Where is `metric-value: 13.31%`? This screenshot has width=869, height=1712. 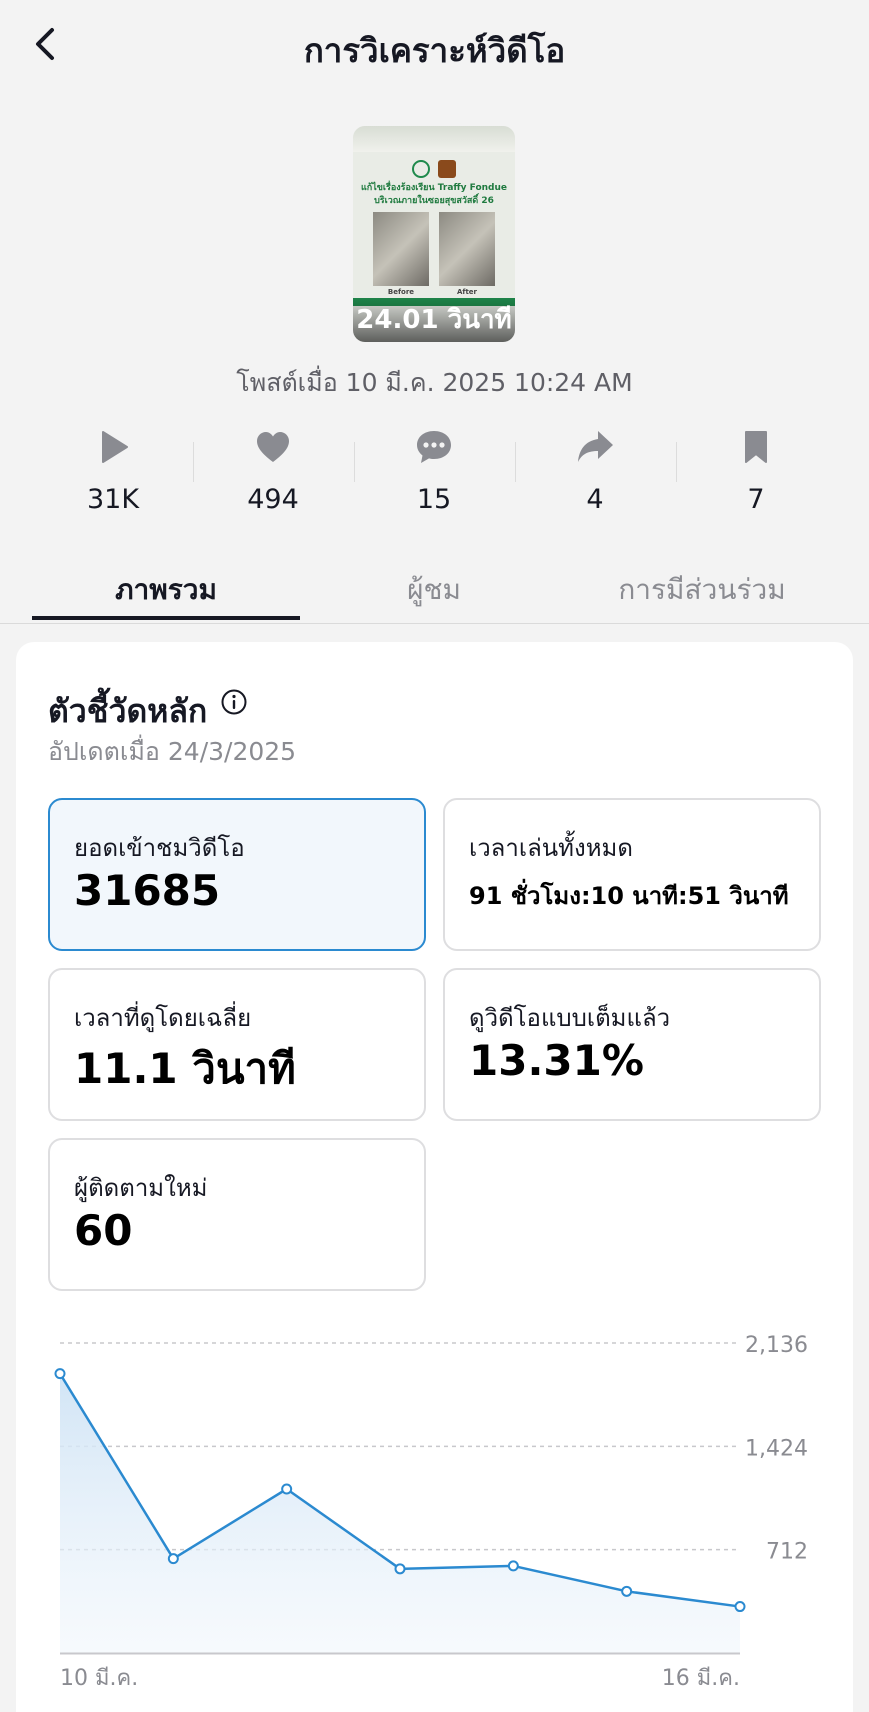 metric-value: 13.31% is located at coordinates (556, 1060).